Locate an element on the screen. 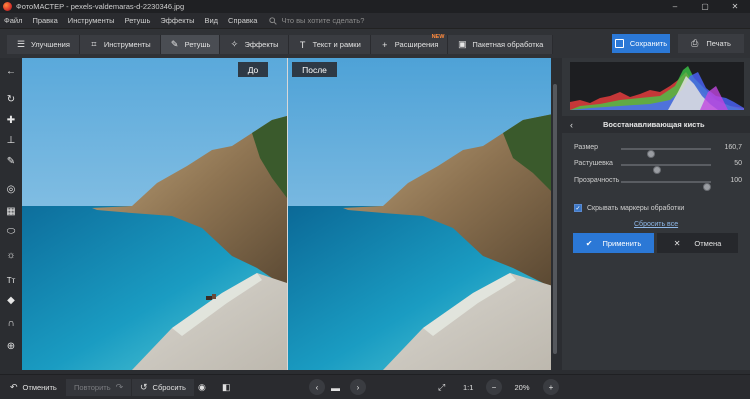 The image size is (750, 399). menu-view: Вид is located at coordinates (211, 20).